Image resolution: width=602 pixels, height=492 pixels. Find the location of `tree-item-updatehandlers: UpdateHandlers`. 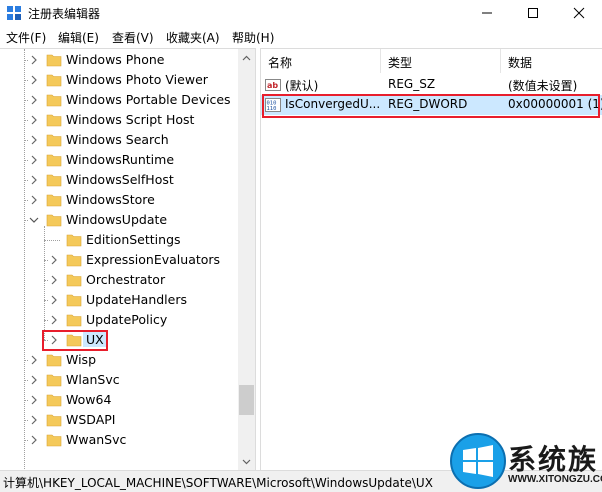

tree-item-updatehandlers: UpdateHandlers is located at coordinates (119, 300).